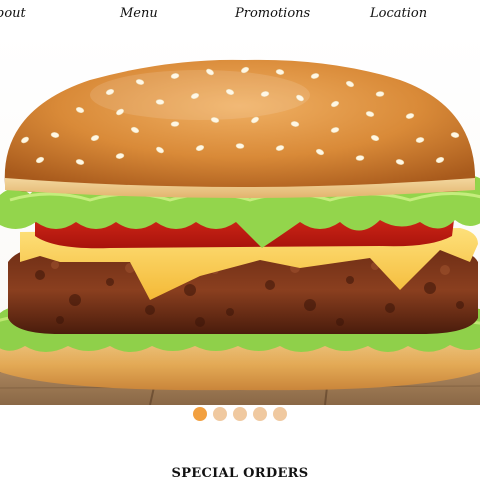 The image size is (480, 481). Describe the element at coordinates (13, 13) in the screenshot. I see `nav-link-about: bout` at that location.